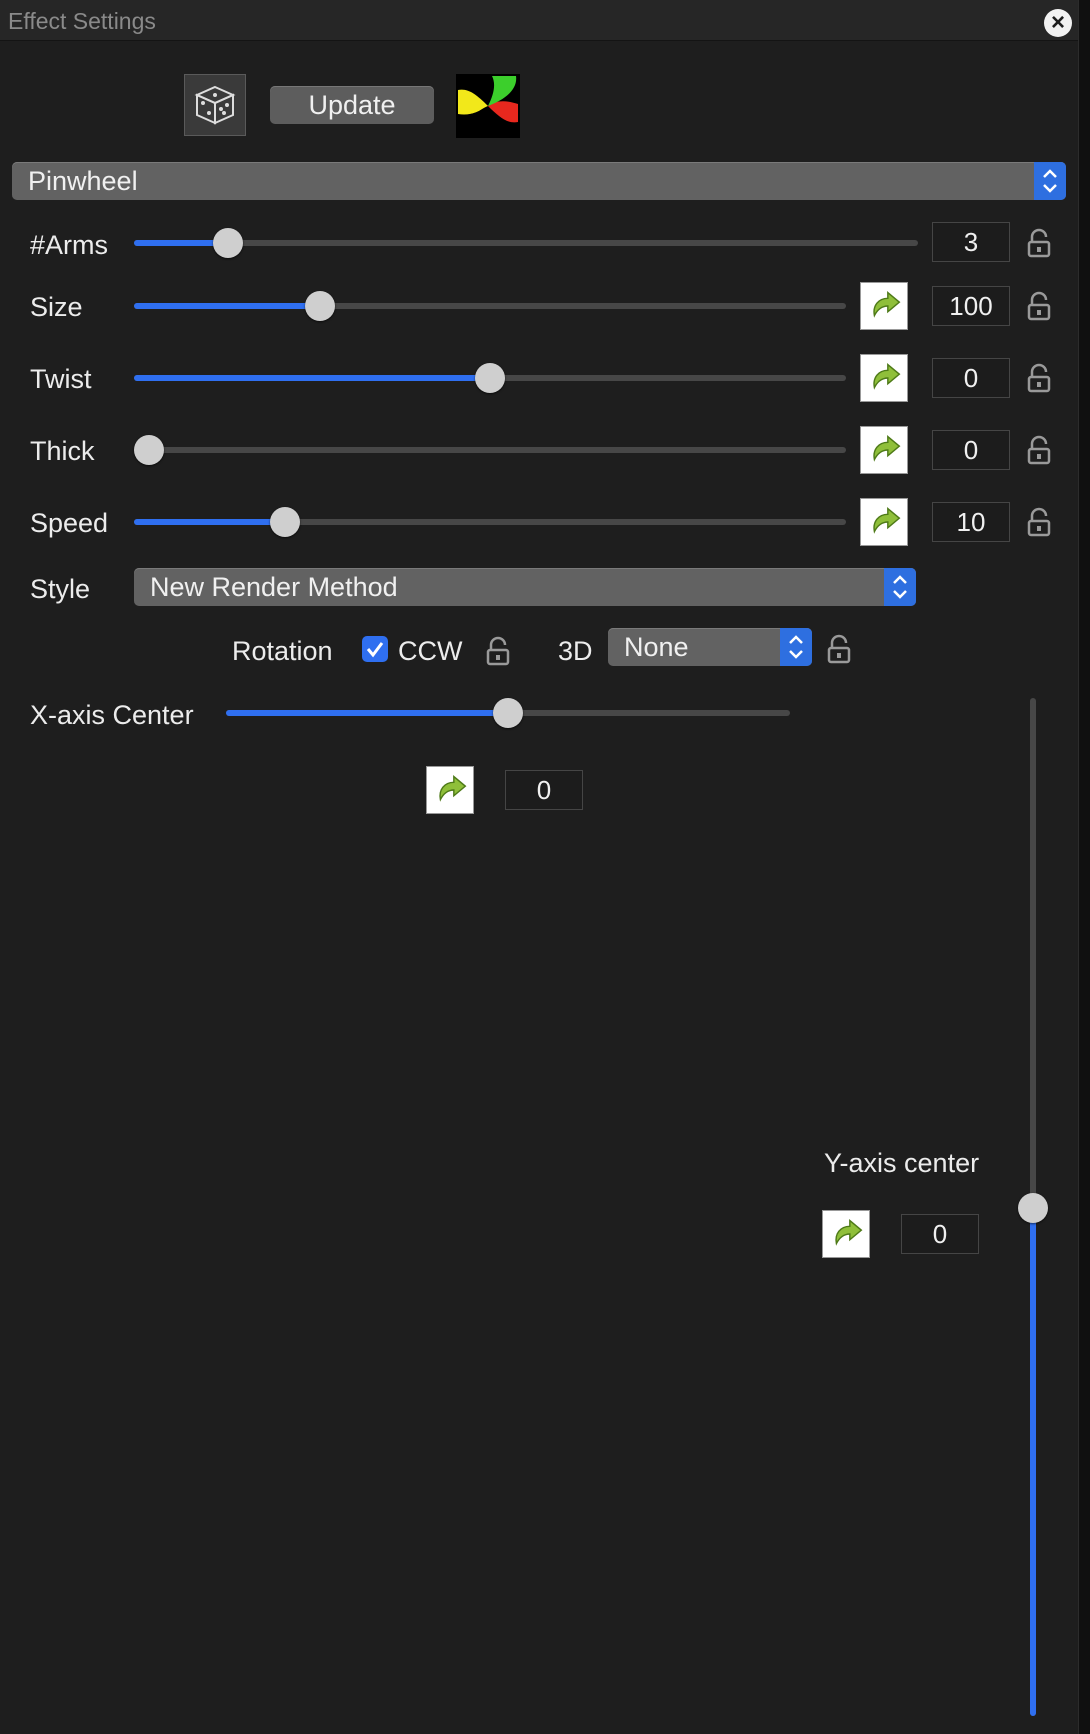 The width and height of the screenshot is (1090, 1734). Describe the element at coordinates (488, 106) in the screenshot. I see `pinwheel-preview-icon` at that location.